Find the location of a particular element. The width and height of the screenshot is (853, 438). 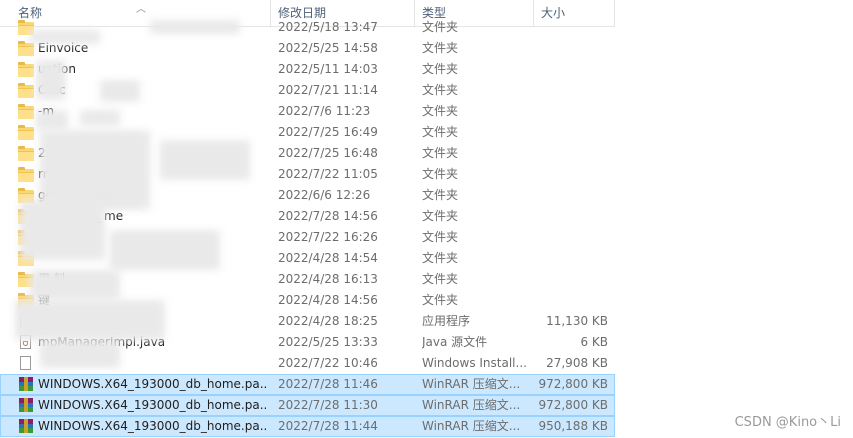

file-row: uation 2022/5/11 14:03 文件夹 is located at coordinates (307, 69).